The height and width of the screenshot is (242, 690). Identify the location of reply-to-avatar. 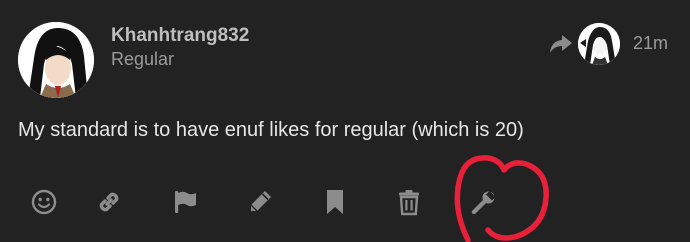
(599, 44).